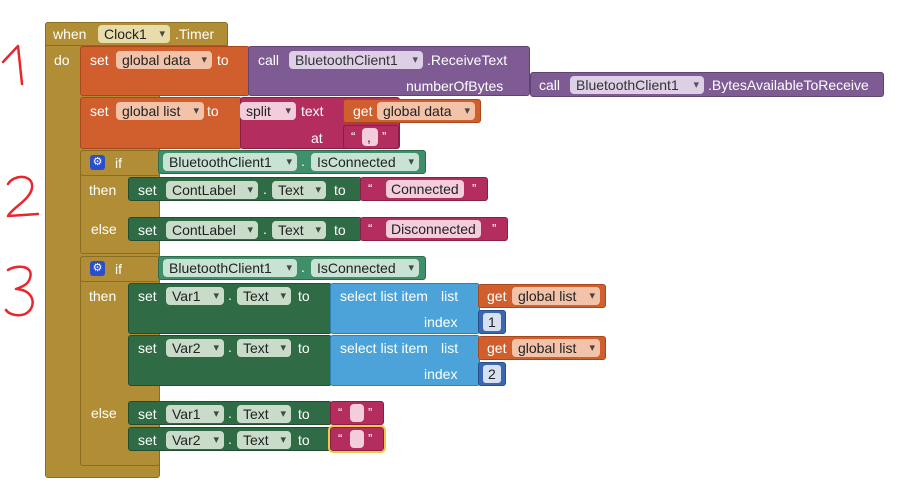 Image resolution: width=909 pixels, height=492 pixels. What do you see at coordinates (384, 296) in the screenshot?
I see `select-list-item-label-1: select list item` at bounding box center [384, 296].